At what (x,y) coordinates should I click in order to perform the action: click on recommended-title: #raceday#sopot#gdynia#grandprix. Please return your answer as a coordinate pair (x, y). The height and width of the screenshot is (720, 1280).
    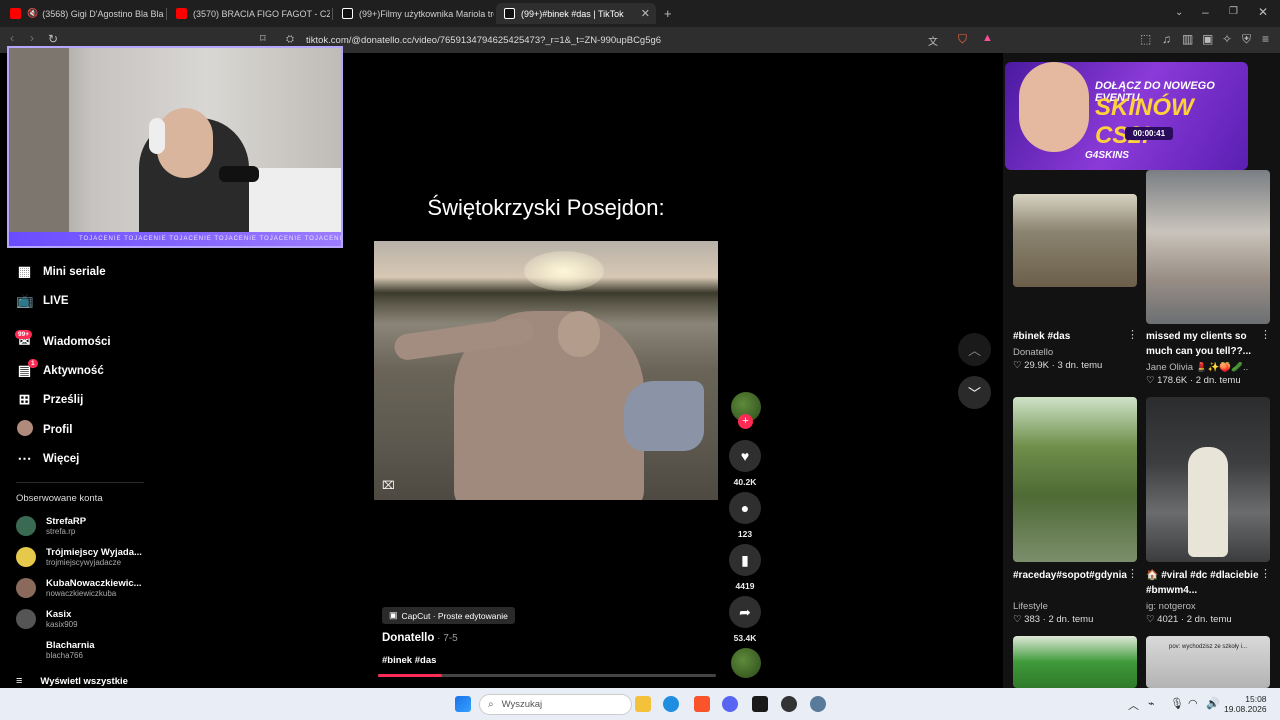
    Looking at the image, I should click on (1070, 583).